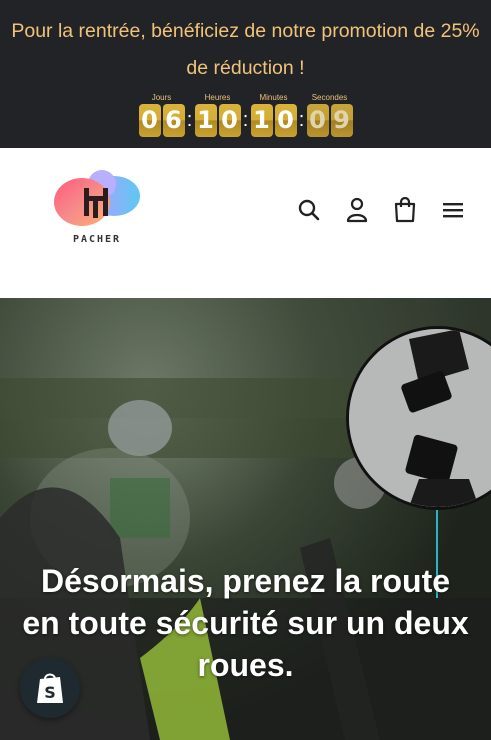  What do you see at coordinates (261, 120) in the screenshot?
I see `minutes-digit-1: 1` at bounding box center [261, 120].